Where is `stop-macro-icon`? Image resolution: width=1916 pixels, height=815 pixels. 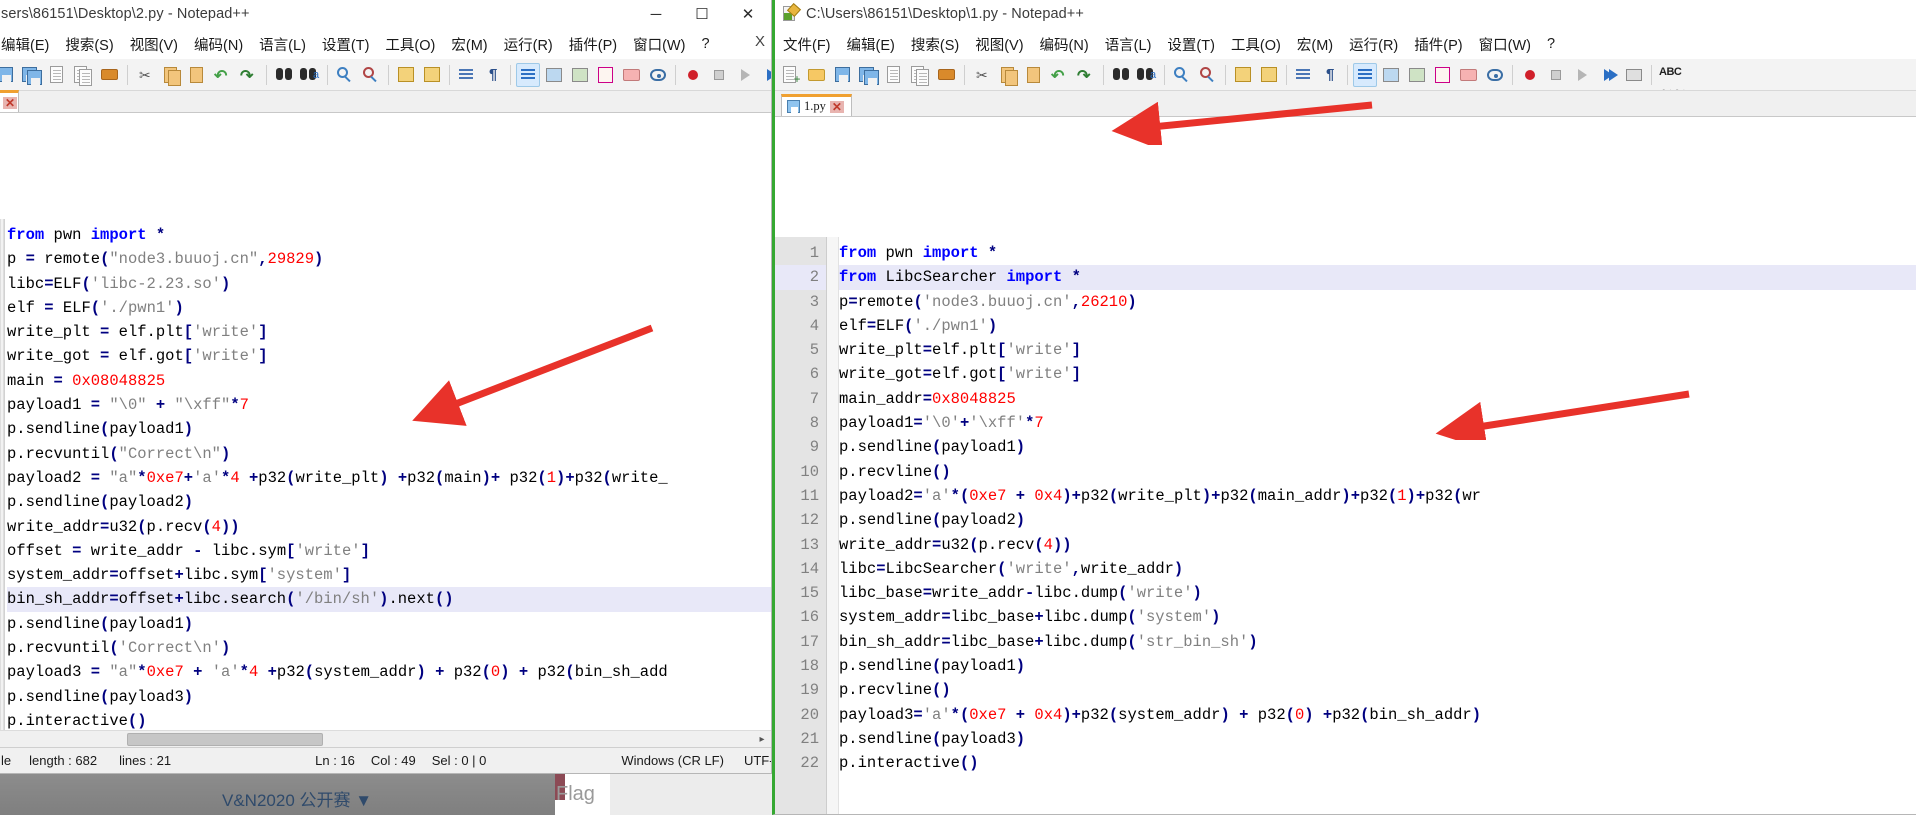
stop-macro-icon is located at coordinates (719, 75).